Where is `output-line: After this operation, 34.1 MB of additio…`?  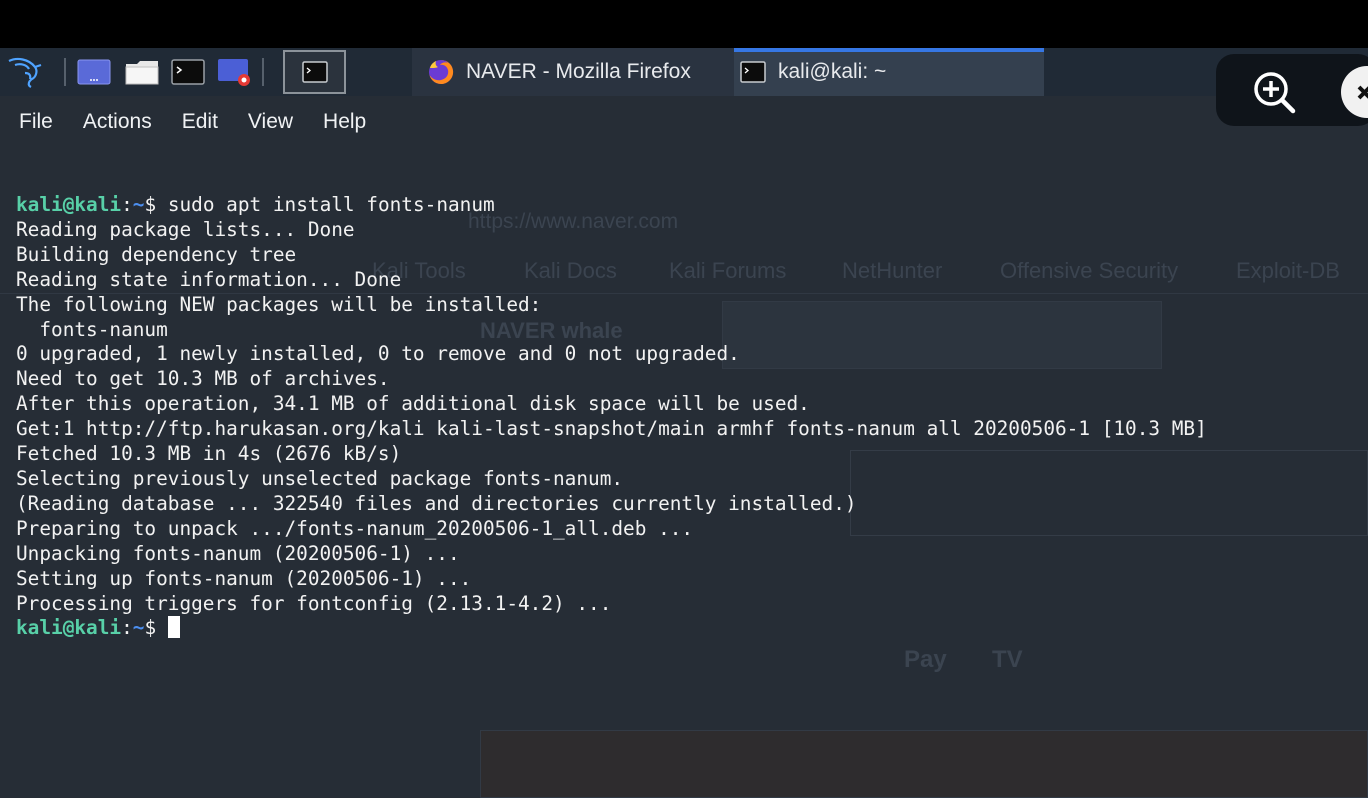
output-line: After this operation, 34.1 MB of additio… is located at coordinates (413, 404).